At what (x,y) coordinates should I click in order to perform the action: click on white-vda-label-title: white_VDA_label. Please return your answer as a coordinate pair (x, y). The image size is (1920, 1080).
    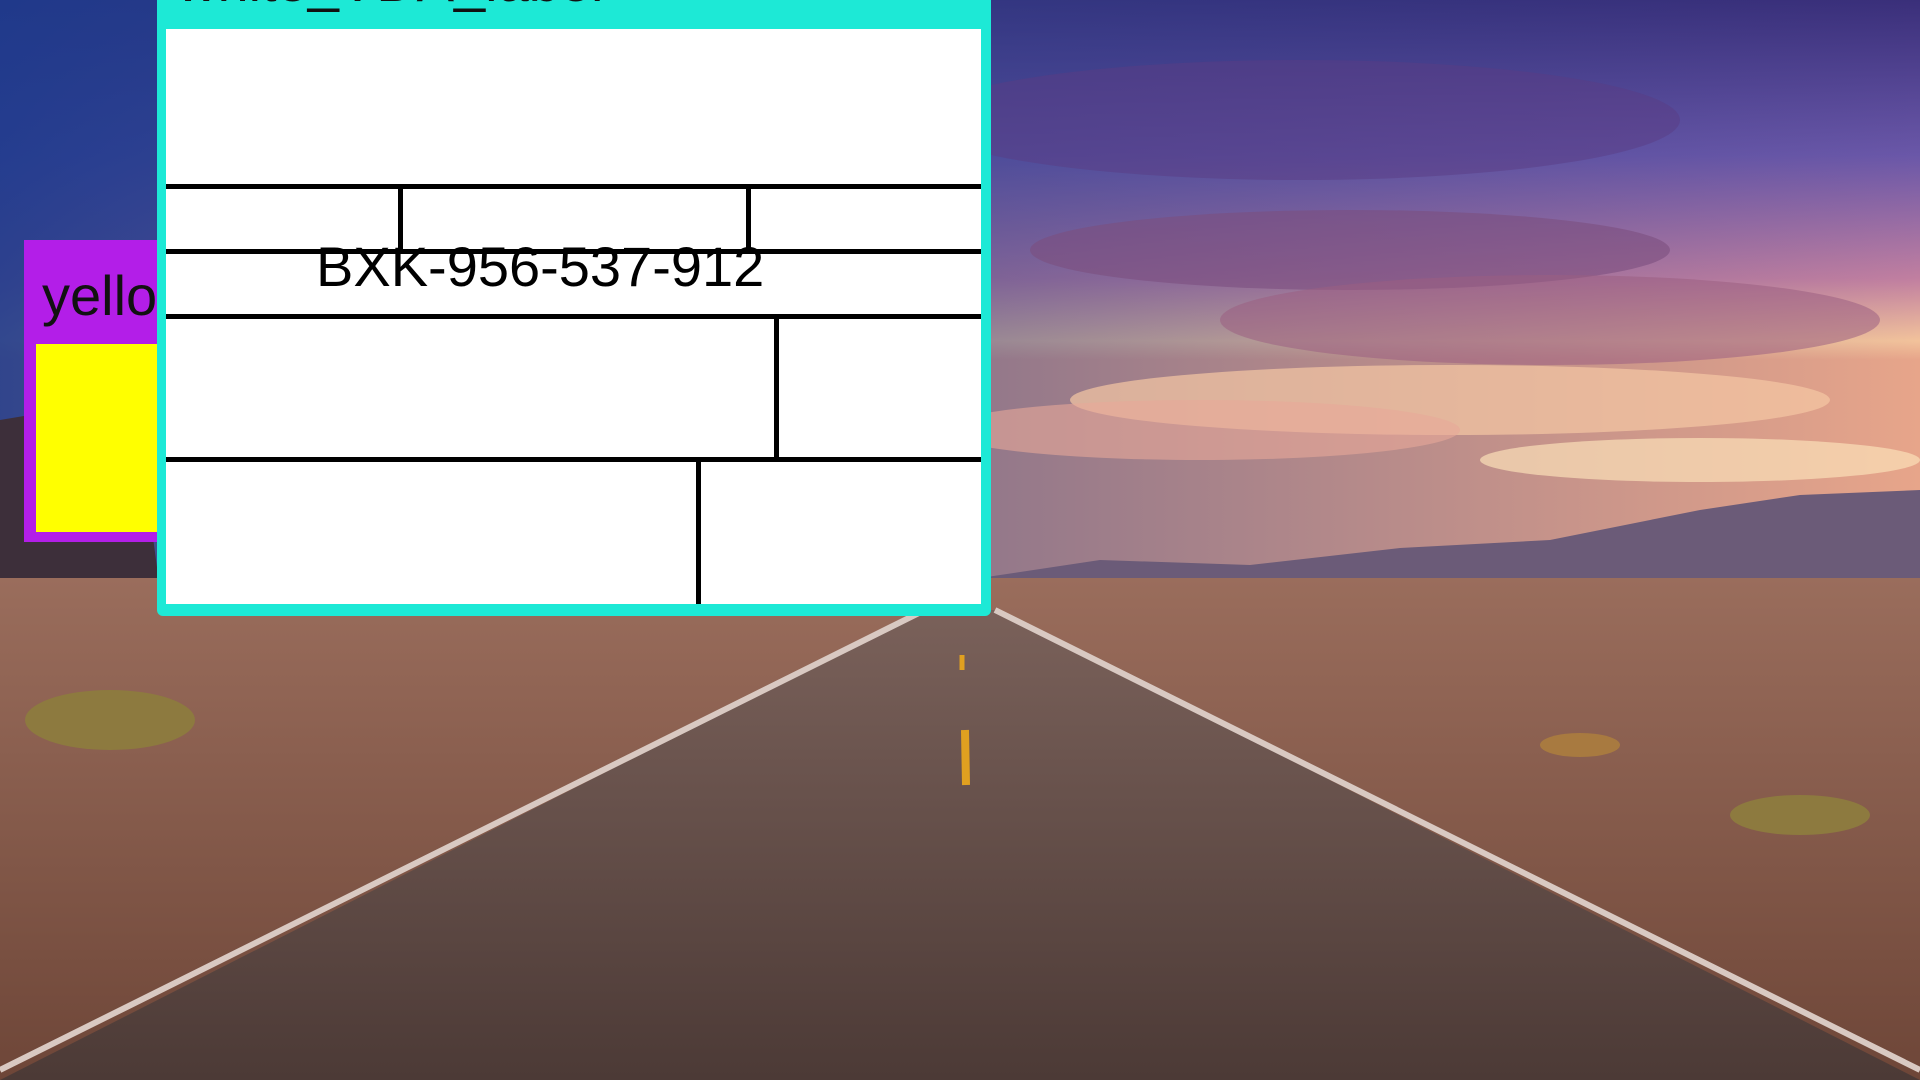
    Looking at the image, I should click on (390, 5).